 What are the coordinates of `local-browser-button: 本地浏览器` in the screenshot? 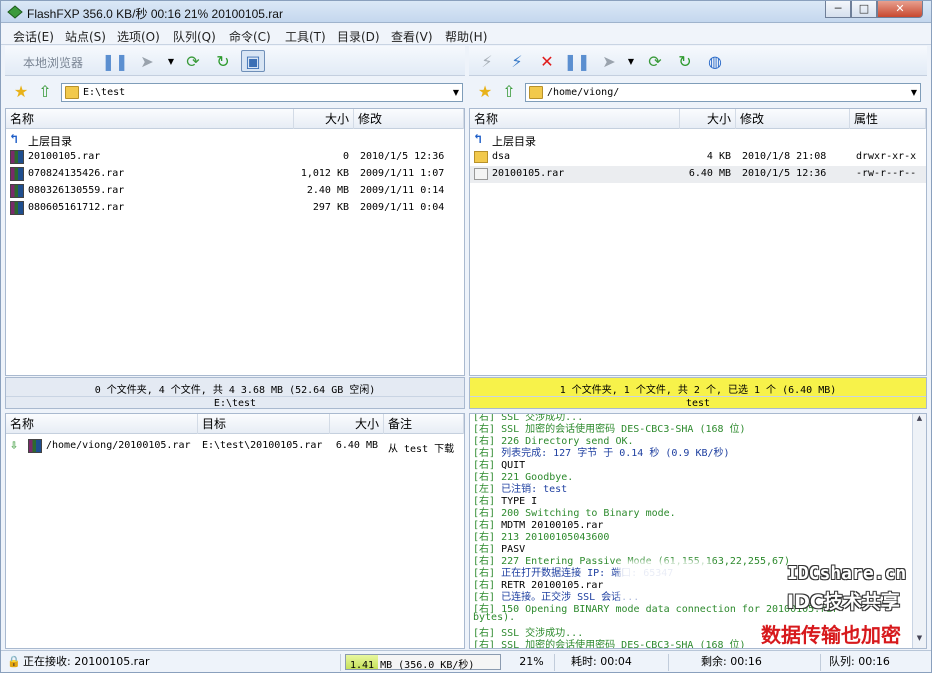 It's located at (53, 62).